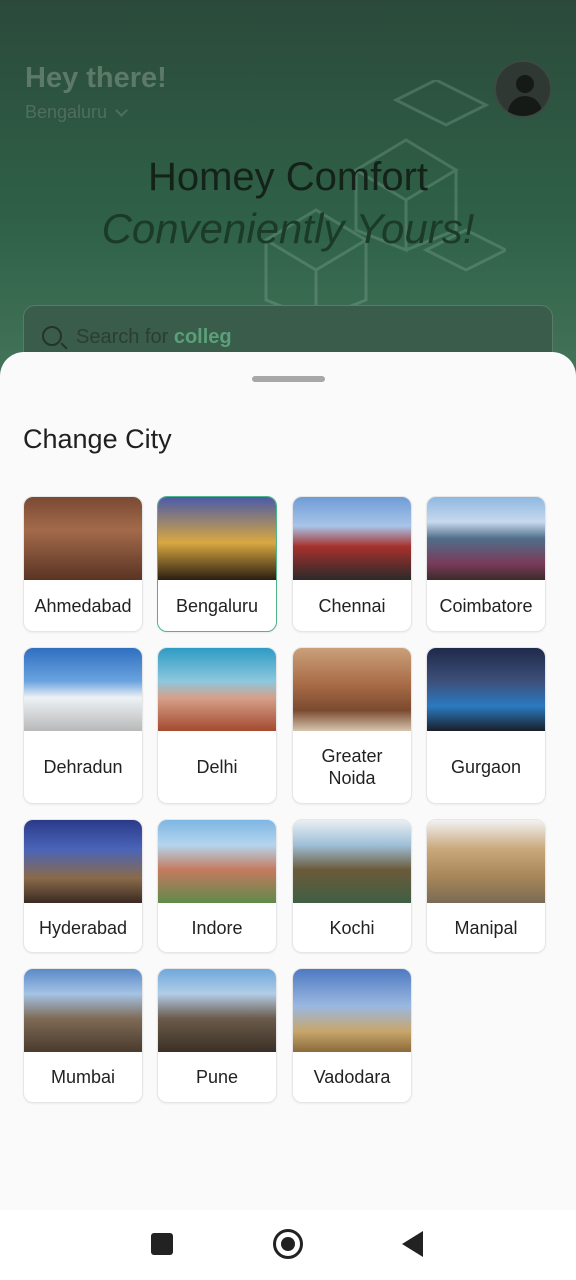 The width and height of the screenshot is (576, 1280). I want to click on city-card-indore: Indore, so click(217, 886).